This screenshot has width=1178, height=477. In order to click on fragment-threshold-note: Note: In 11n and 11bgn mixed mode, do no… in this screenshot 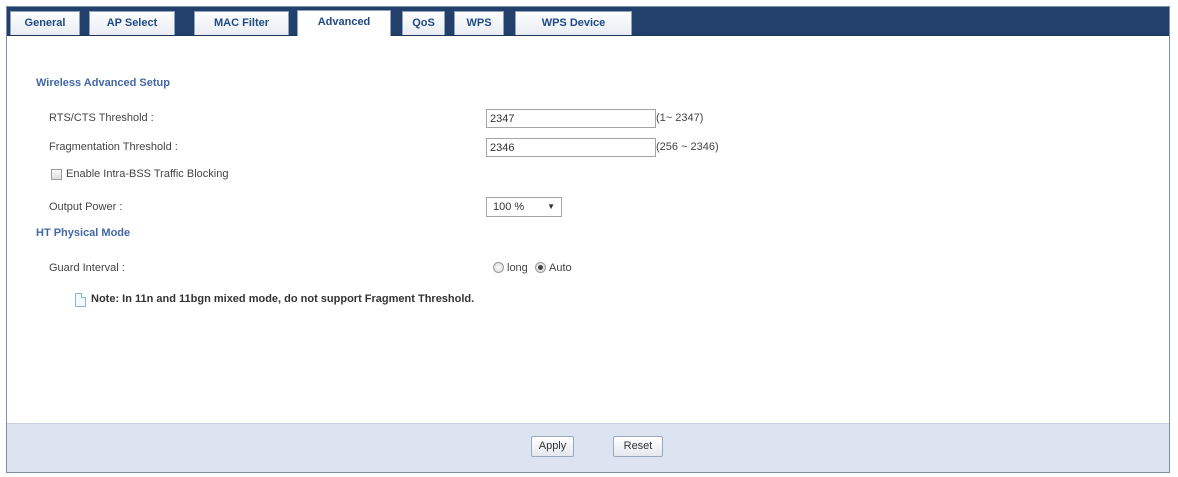, I will do `click(283, 299)`.